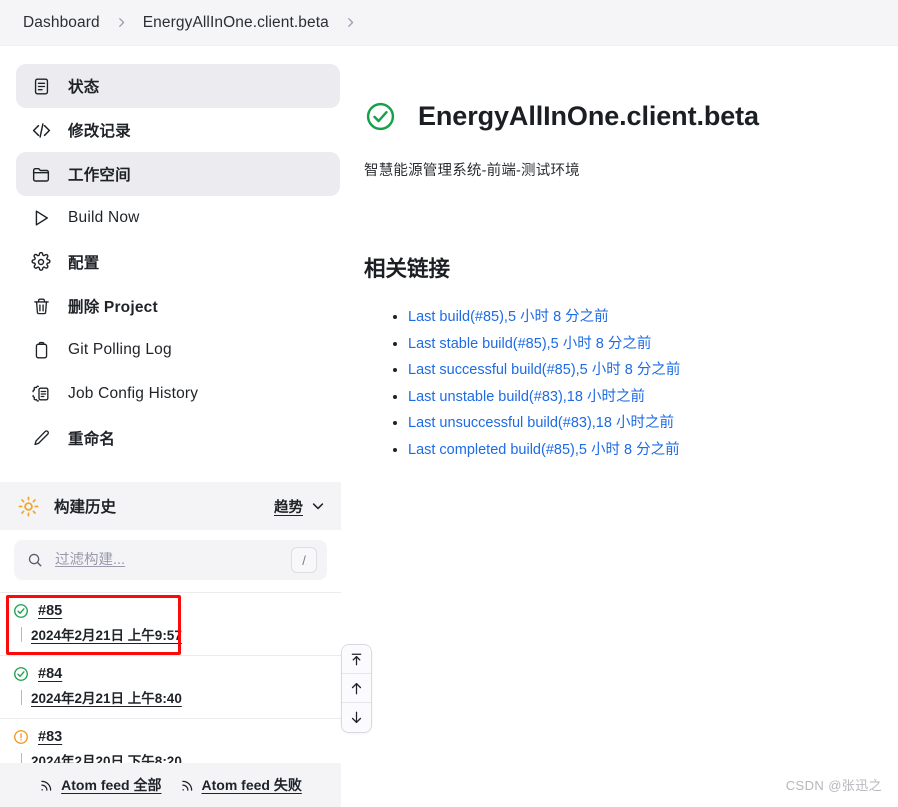  What do you see at coordinates (529, 344) in the screenshot?
I see `related-link: Last stable build(#85),5 小时 8 分之前` at bounding box center [529, 344].